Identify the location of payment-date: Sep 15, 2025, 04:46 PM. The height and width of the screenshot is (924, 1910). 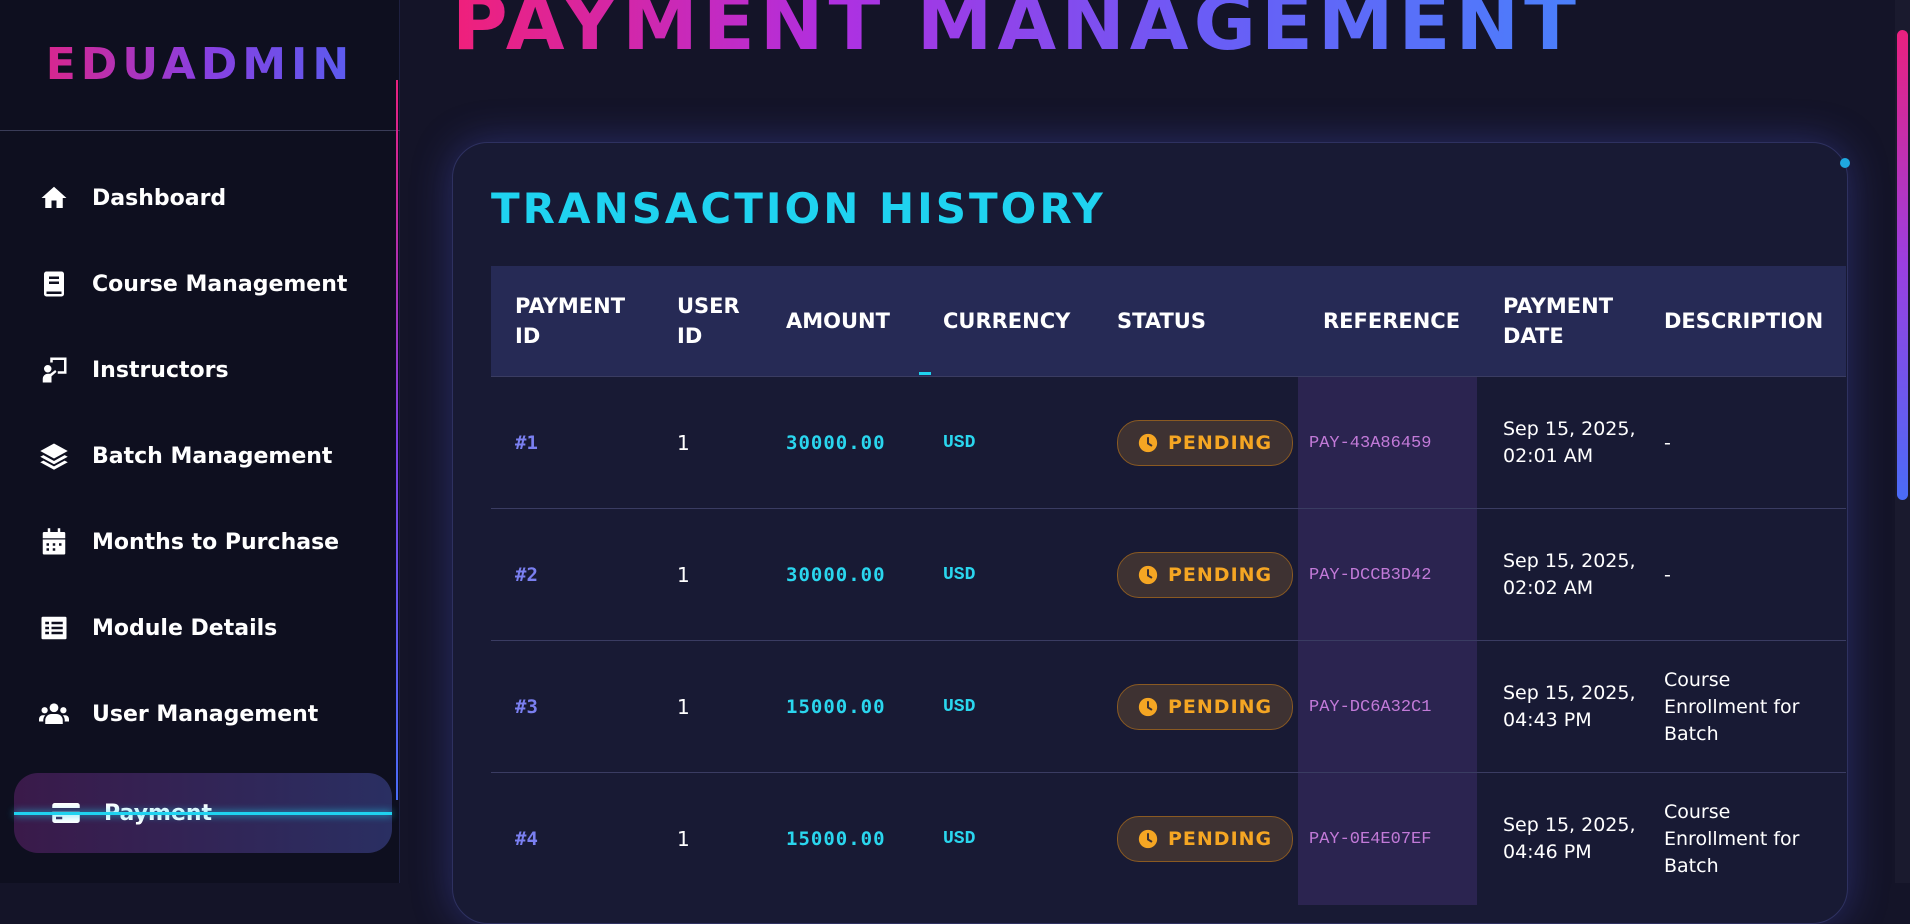
(1569, 838).